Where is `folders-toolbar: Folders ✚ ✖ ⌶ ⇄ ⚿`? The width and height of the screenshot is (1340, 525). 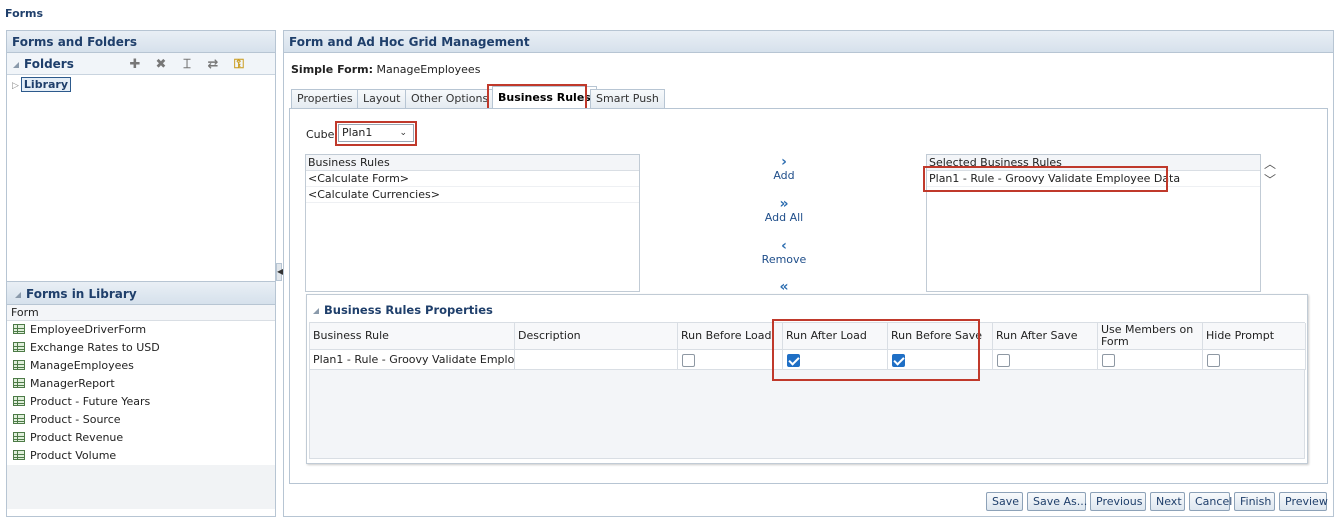
folders-toolbar: Folders ✚ ✖ ⌶ ⇄ ⚿ is located at coordinates (141, 64).